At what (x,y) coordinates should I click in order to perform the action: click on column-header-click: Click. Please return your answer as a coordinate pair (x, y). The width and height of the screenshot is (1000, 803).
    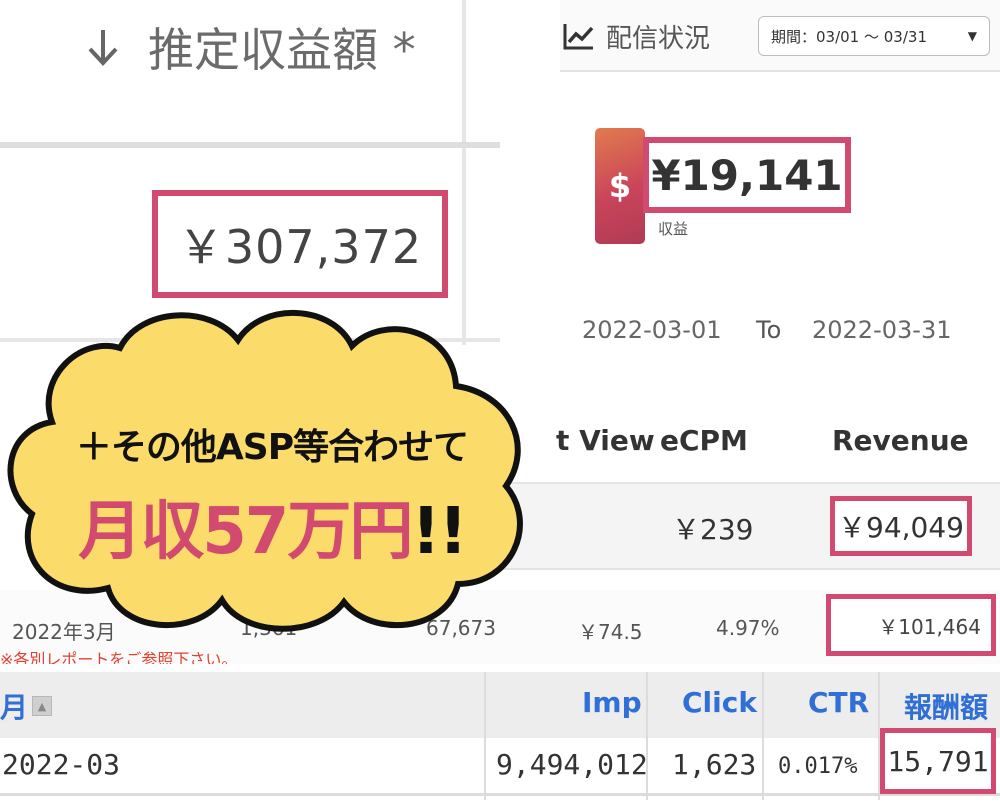
    Looking at the image, I should click on (719, 702).